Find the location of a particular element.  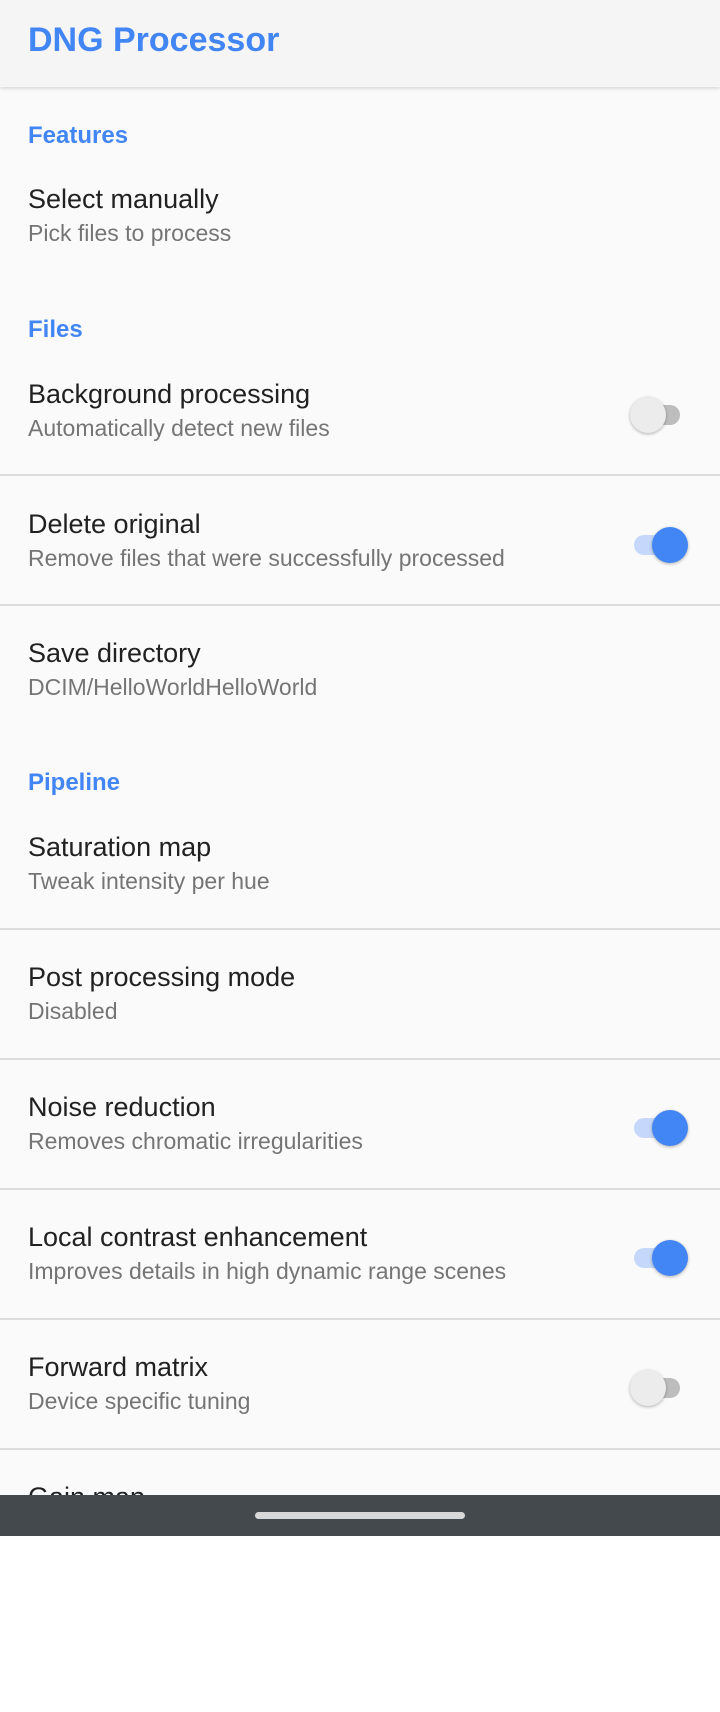

pref-select-manually: Select manually Pick files to process is located at coordinates (360, 223).